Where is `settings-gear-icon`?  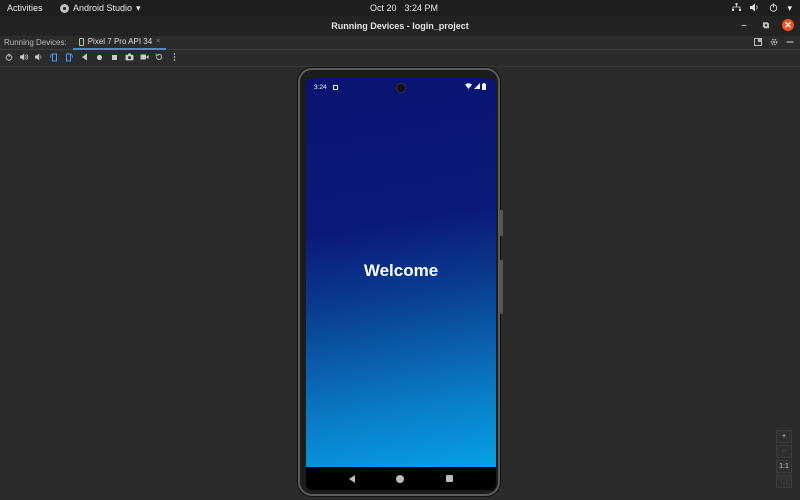
settings-gear-icon is located at coordinates (774, 43).